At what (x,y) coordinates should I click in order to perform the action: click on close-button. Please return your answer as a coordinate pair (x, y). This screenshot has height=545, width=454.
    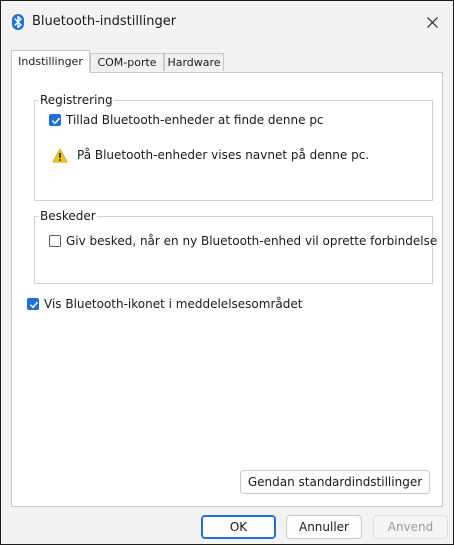
    Looking at the image, I should click on (433, 23).